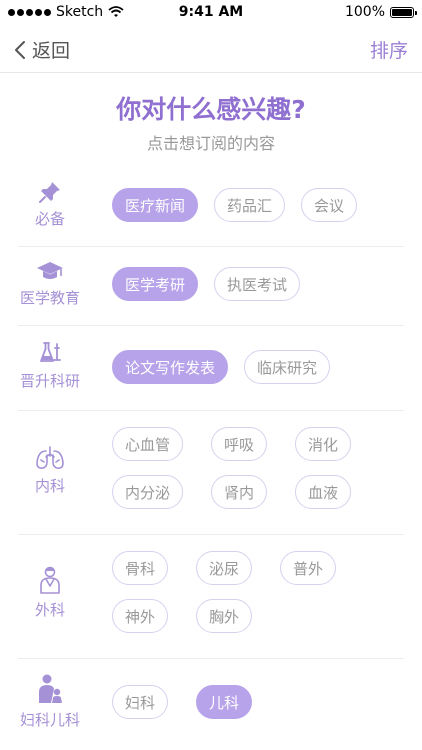 Image resolution: width=422 pixels, height=750 pixels. What do you see at coordinates (211, 109) in the screenshot?
I see `page-title: 你对什么感兴趣?` at bounding box center [211, 109].